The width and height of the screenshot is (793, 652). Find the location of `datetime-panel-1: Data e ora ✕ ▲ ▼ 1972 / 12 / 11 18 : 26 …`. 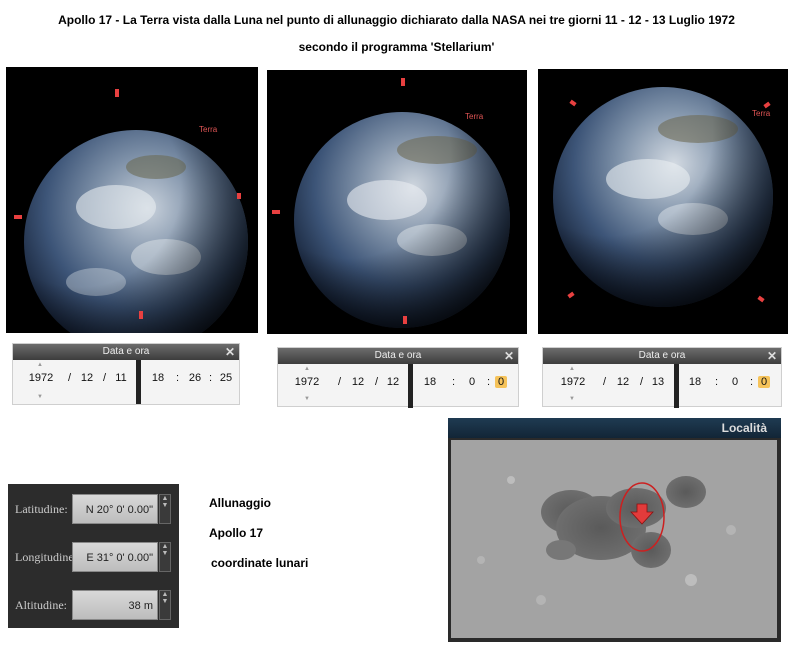

datetime-panel-1: Data e ora ✕ ▲ ▼ 1972 / 12 / 11 18 : 26 … is located at coordinates (126, 374).